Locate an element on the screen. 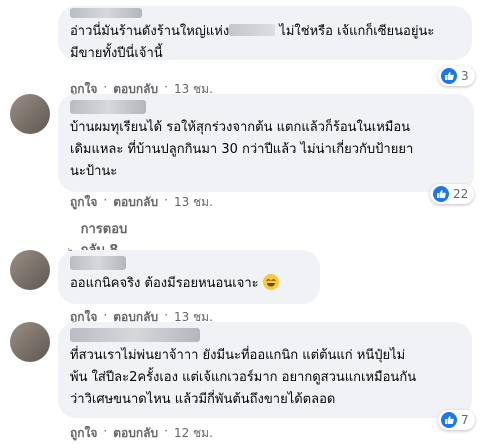 The image size is (500, 444). reaction-count: 7 is located at coordinates (456, 420).